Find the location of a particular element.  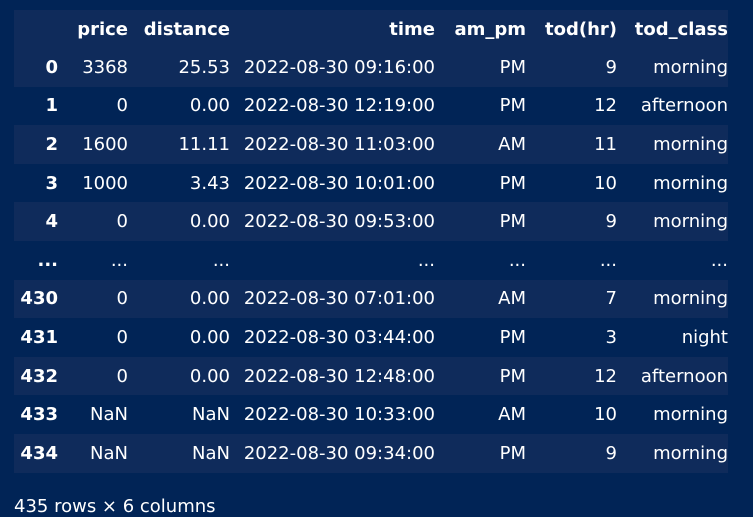

time-cell: 2022-08-30 10:33:00 is located at coordinates (339, 415).